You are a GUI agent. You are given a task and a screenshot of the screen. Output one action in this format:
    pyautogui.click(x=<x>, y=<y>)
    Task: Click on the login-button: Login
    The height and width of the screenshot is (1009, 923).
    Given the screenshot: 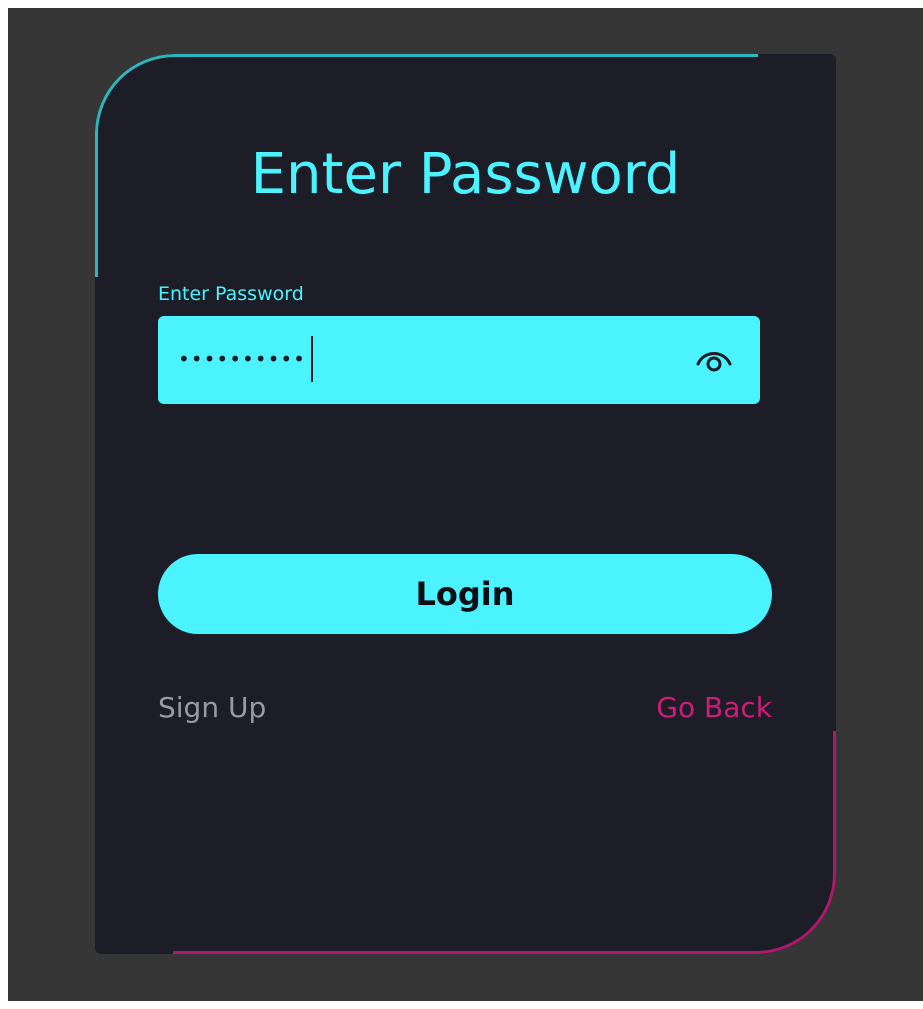 What is the action you would take?
    pyautogui.click(x=465, y=594)
    